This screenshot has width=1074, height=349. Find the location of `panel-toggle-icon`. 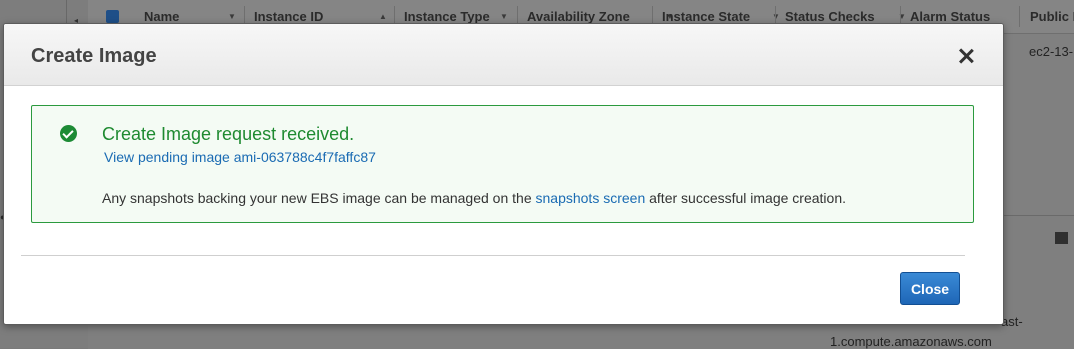

panel-toggle-icon is located at coordinates (1061, 238).